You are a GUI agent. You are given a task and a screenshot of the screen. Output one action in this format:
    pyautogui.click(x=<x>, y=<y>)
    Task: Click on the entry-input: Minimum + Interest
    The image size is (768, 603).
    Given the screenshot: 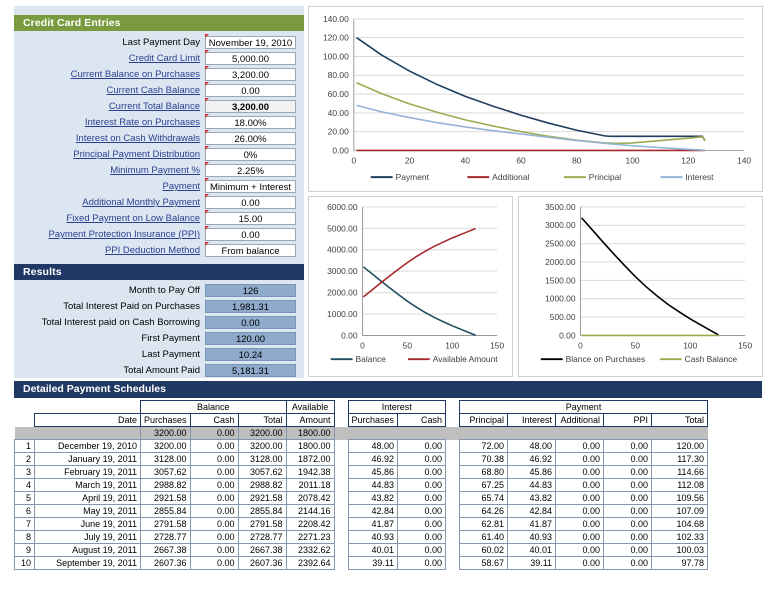 What is the action you would take?
    pyautogui.click(x=250, y=185)
    